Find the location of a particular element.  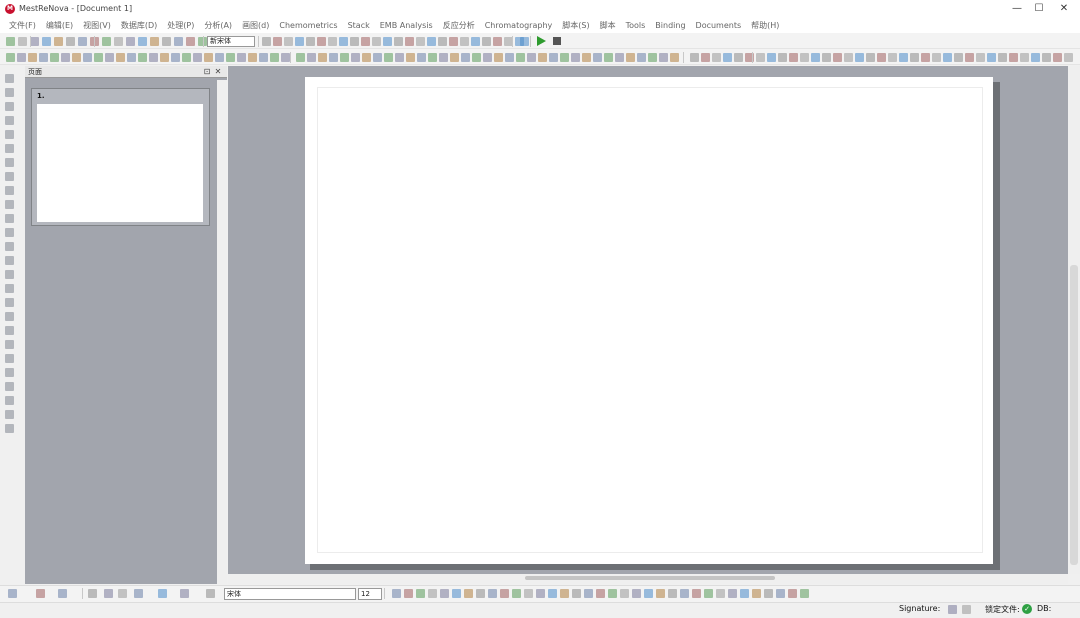

signature-tool-icon is located at coordinates (966, 609).